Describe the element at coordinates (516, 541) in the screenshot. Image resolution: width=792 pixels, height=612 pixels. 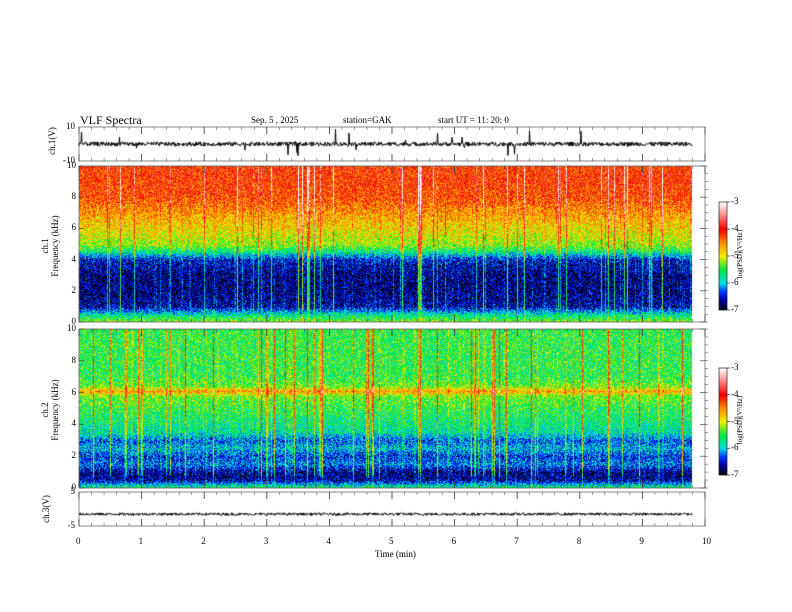
I see `x-tick-label: 7` at that location.